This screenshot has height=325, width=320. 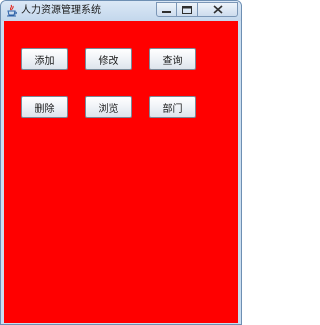 I want to click on maximize-icon, so click(x=187, y=9).